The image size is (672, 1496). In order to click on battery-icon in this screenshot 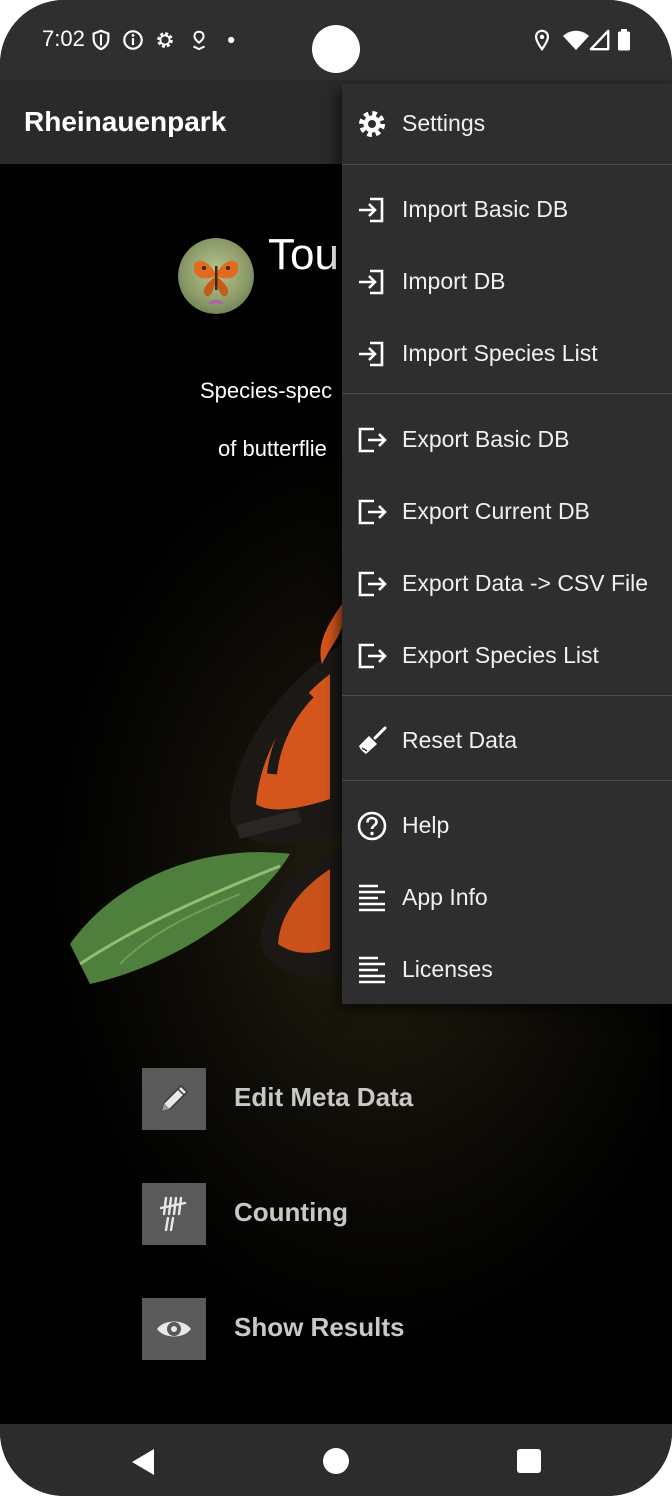, I will do `click(624, 40)`.